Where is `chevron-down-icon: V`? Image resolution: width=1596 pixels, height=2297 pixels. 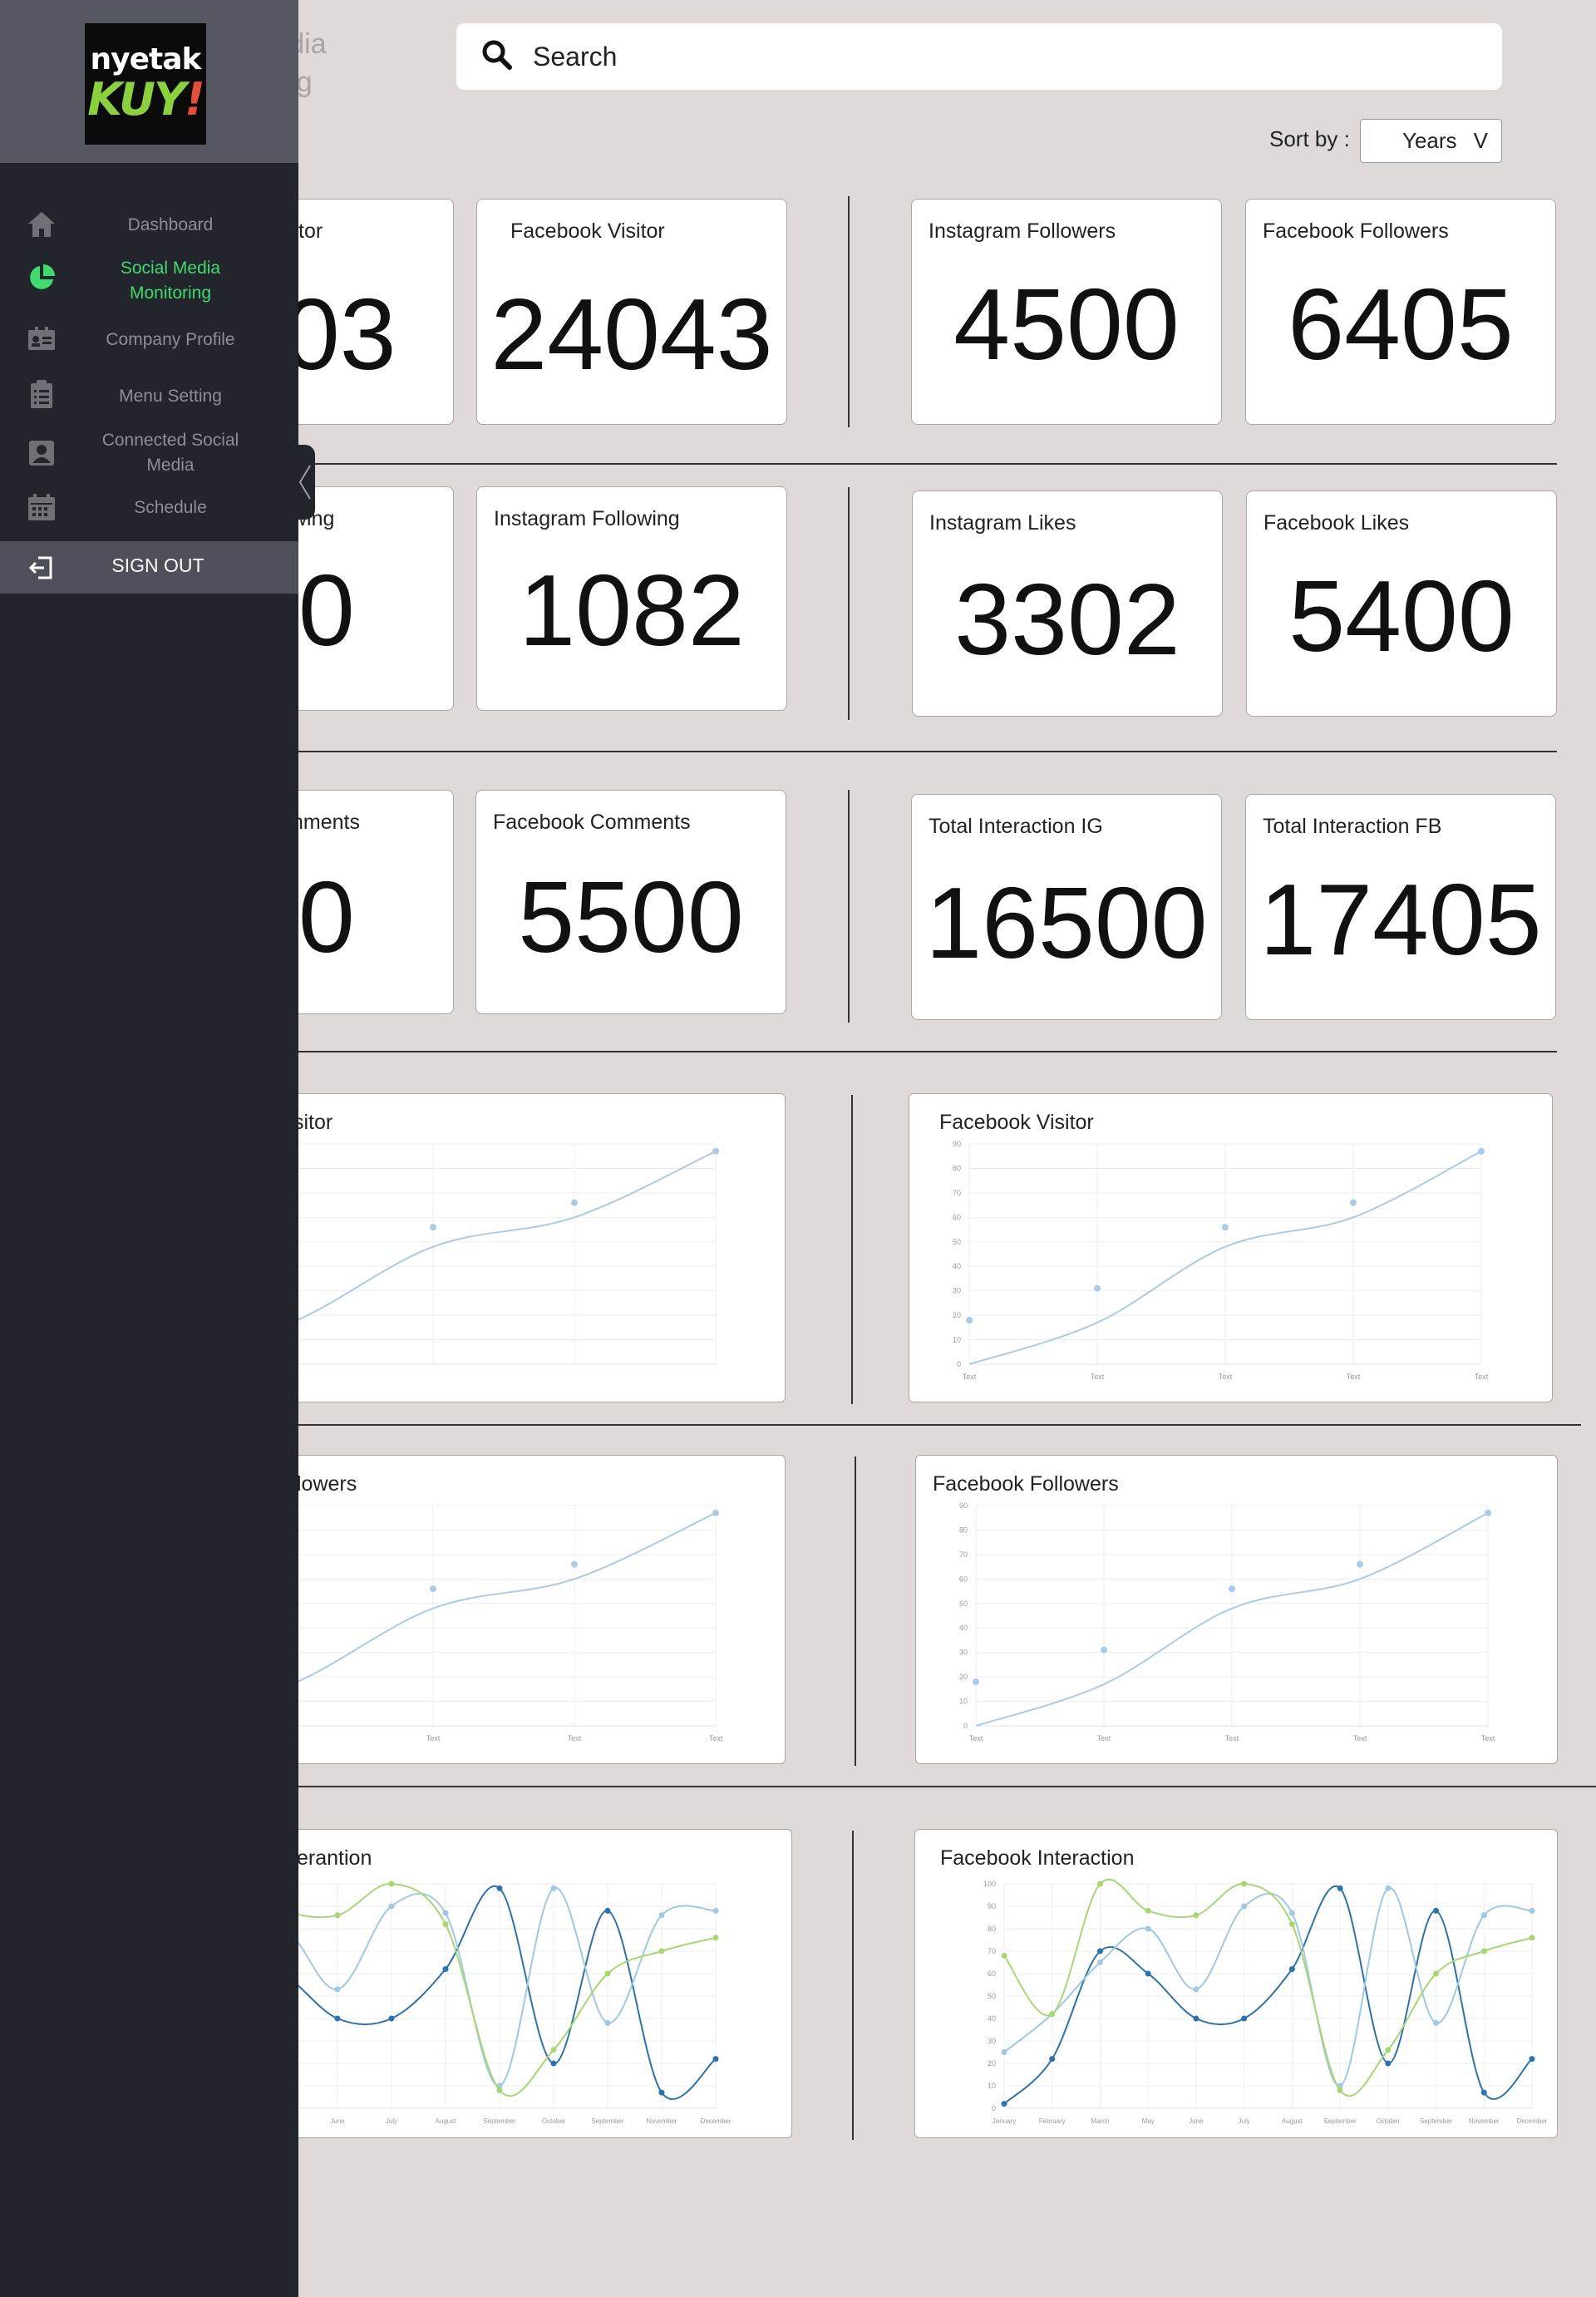
chevron-down-icon: V is located at coordinates (1481, 141).